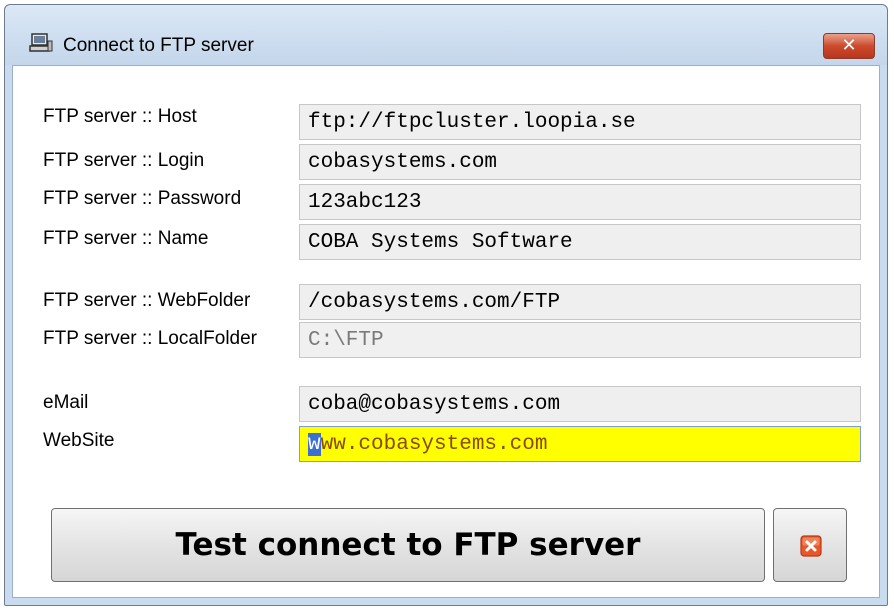 The image size is (894, 612). I want to click on localfolder-input: C:\FTP, so click(580, 340).